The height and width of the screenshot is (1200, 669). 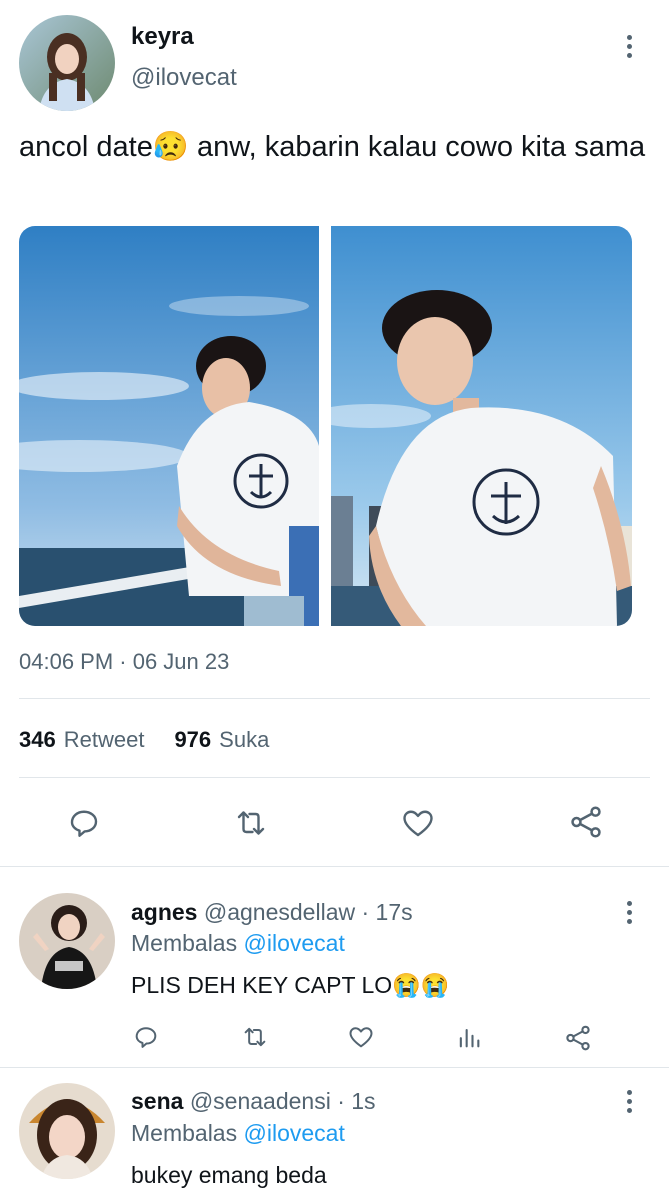 What do you see at coordinates (290, 985) in the screenshot?
I see `reply-text: PLIS DEH KEY CAPT LO😭😭` at bounding box center [290, 985].